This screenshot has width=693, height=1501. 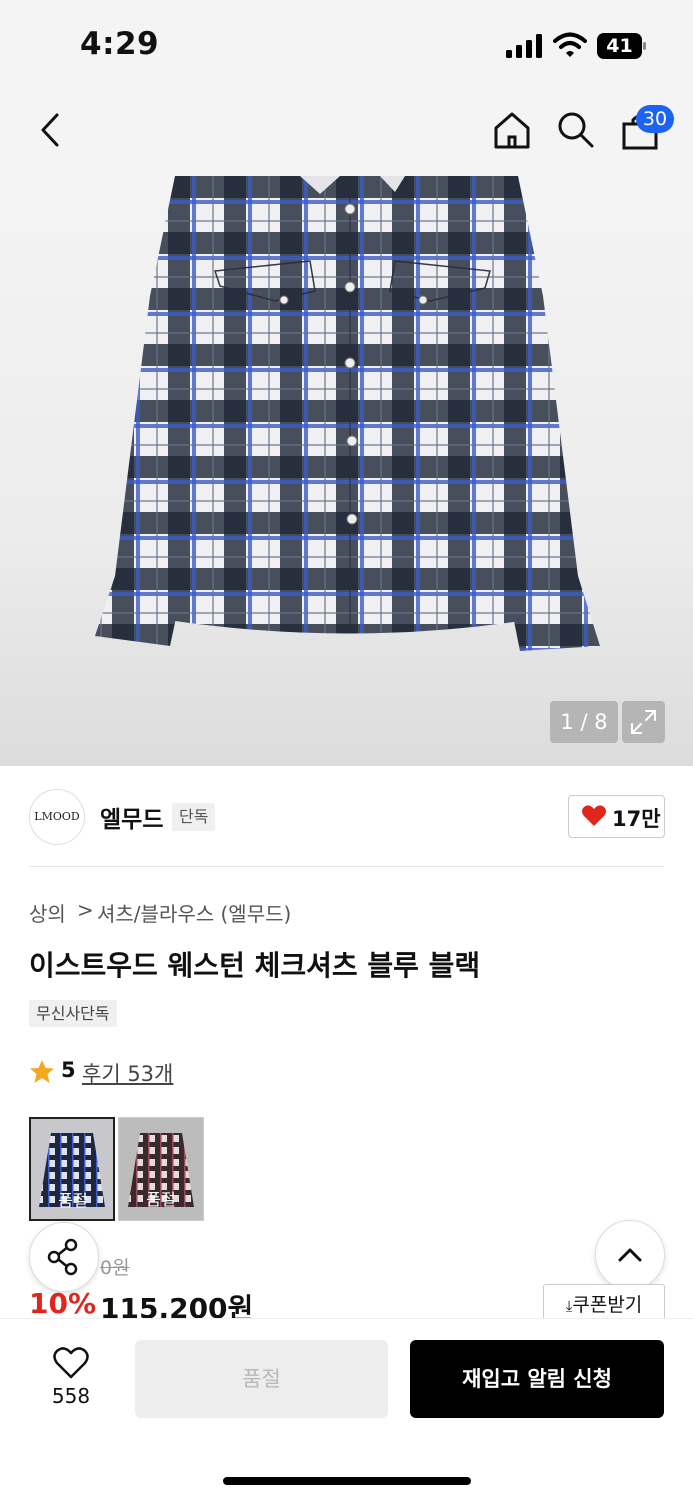 I want to click on divider, so click(x=346, y=866).